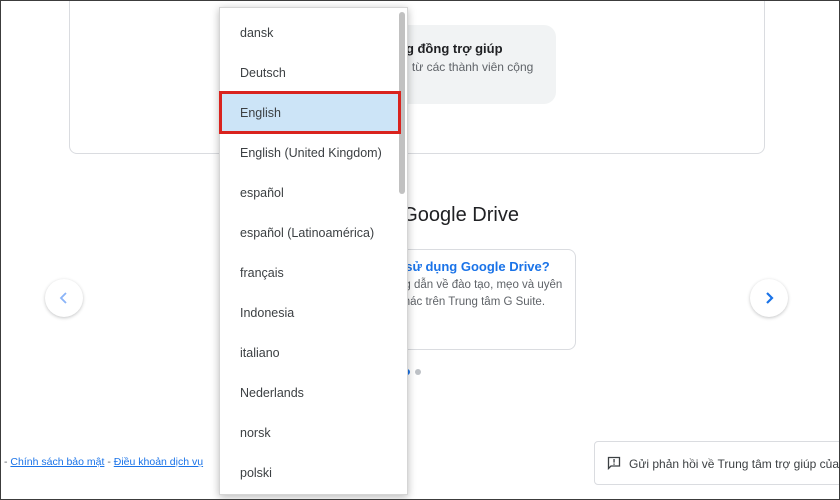 Image resolution: width=840 pixels, height=500 pixels. What do you see at coordinates (310, 112) in the screenshot?
I see `selection-highlight-box` at bounding box center [310, 112].